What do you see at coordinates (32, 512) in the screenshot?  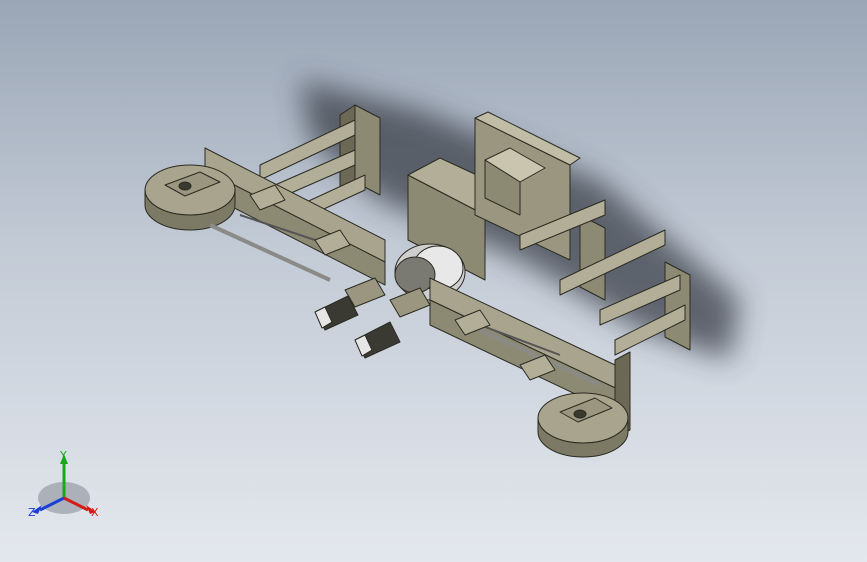 I see `z-axis-label: Z` at bounding box center [32, 512].